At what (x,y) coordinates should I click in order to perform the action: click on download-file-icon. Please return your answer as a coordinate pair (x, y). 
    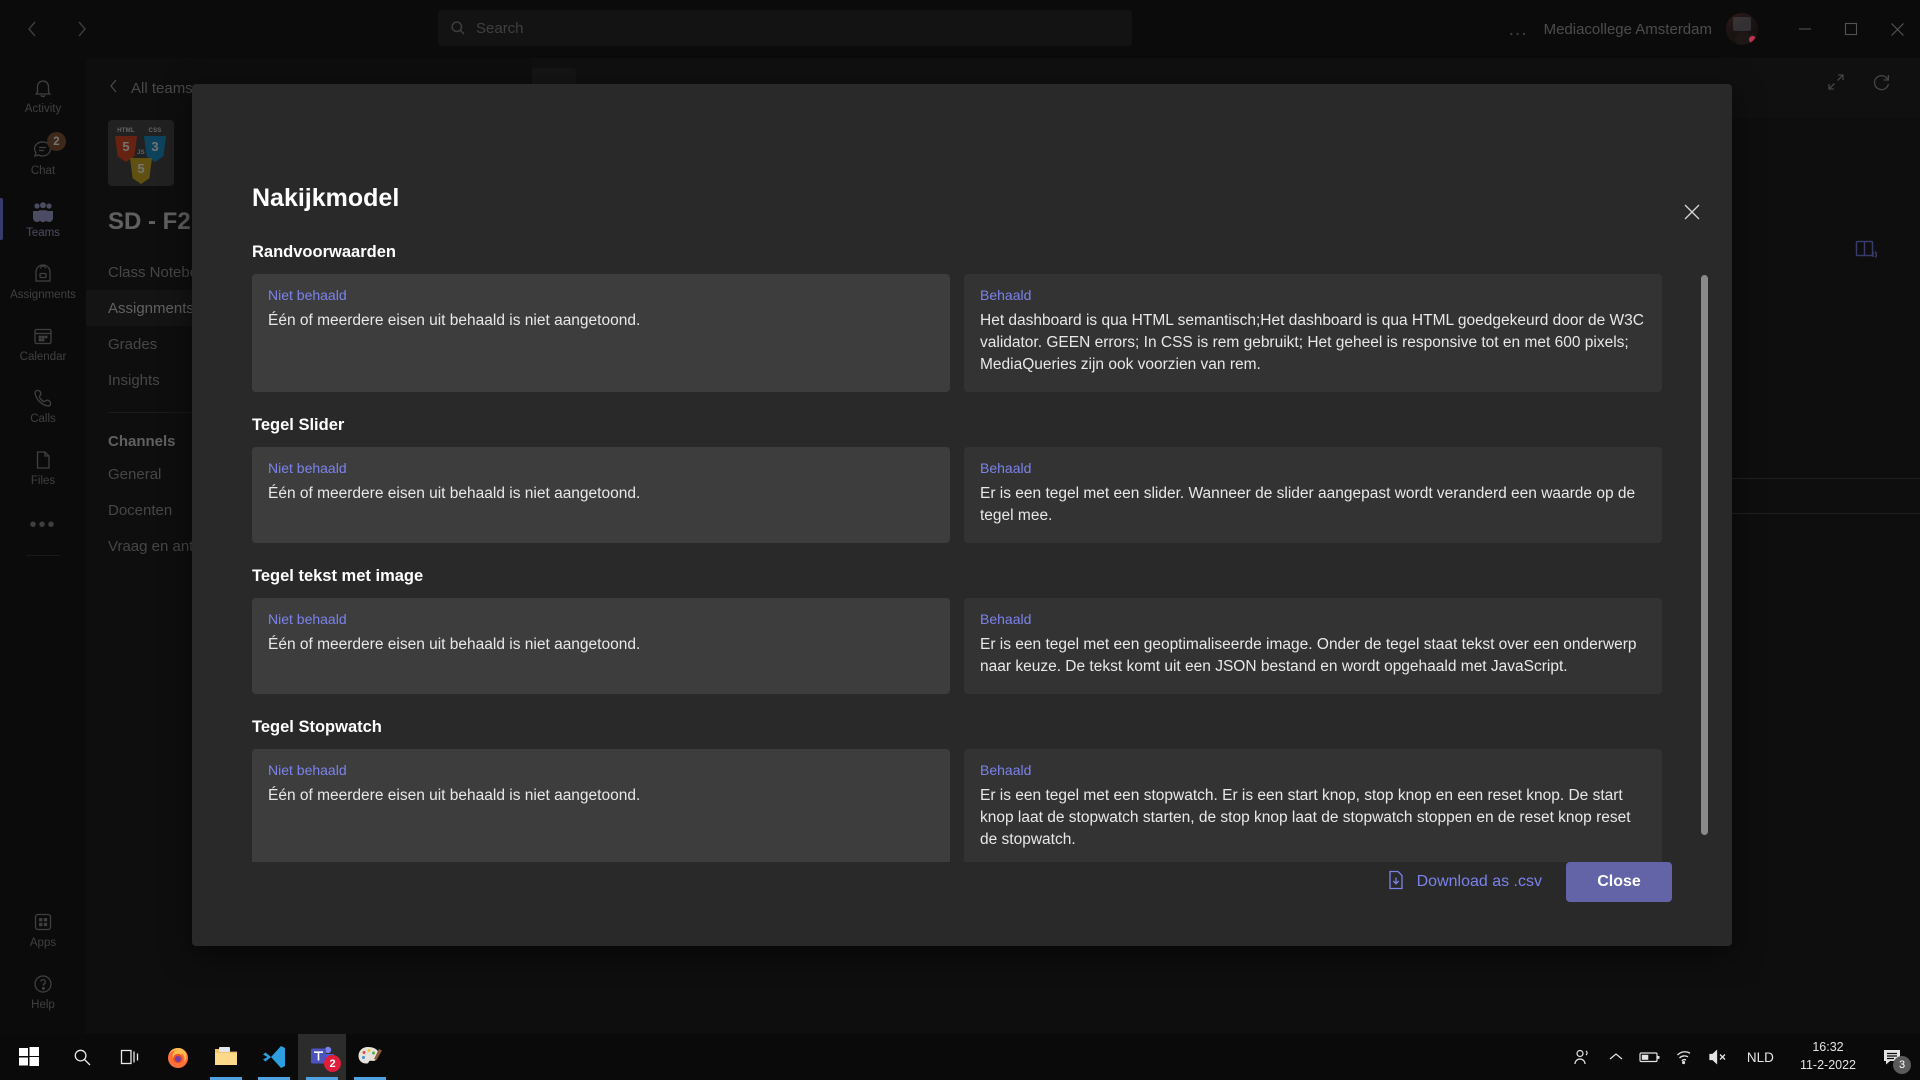
    Looking at the image, I should click on (1396, 882).